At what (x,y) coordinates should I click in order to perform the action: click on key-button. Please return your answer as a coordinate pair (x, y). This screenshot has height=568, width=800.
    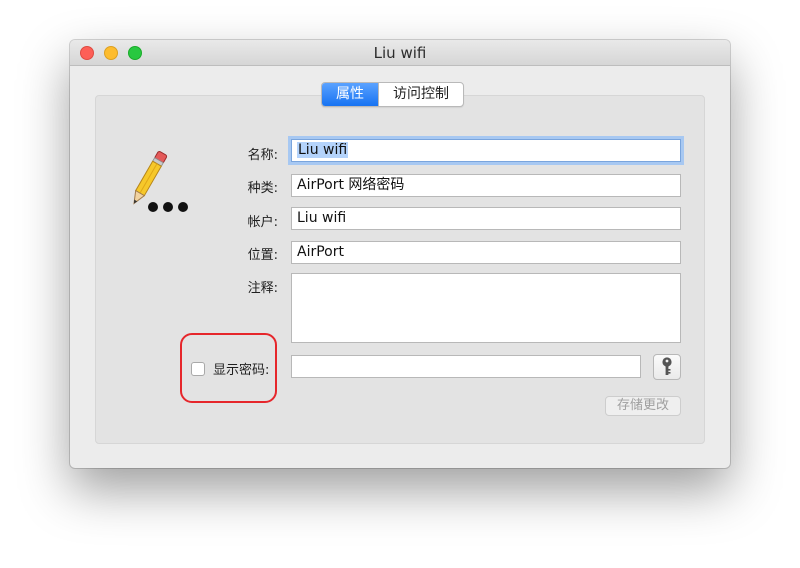
    Looking at the image, I should click on (667, 367).